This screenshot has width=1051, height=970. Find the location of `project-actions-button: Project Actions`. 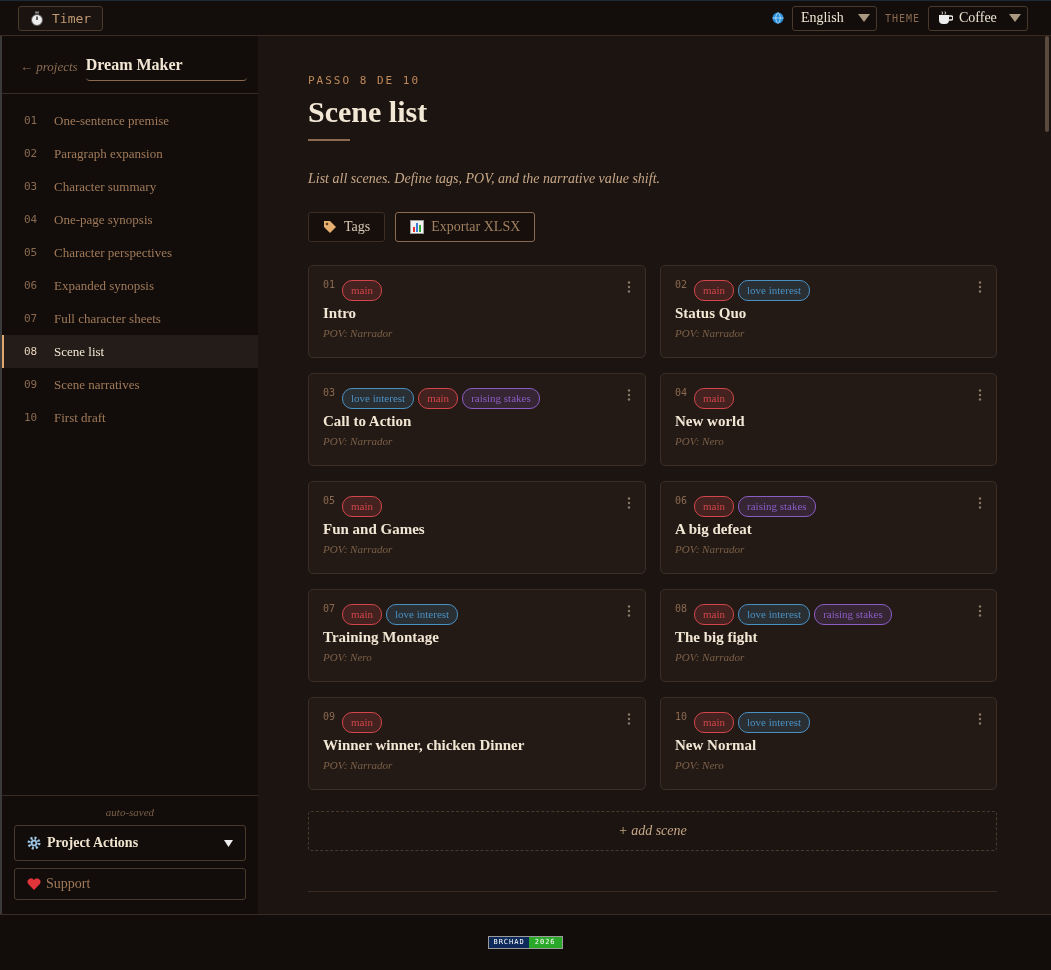

project-actions-button: Project Actions is located at coordinates (130, 843).